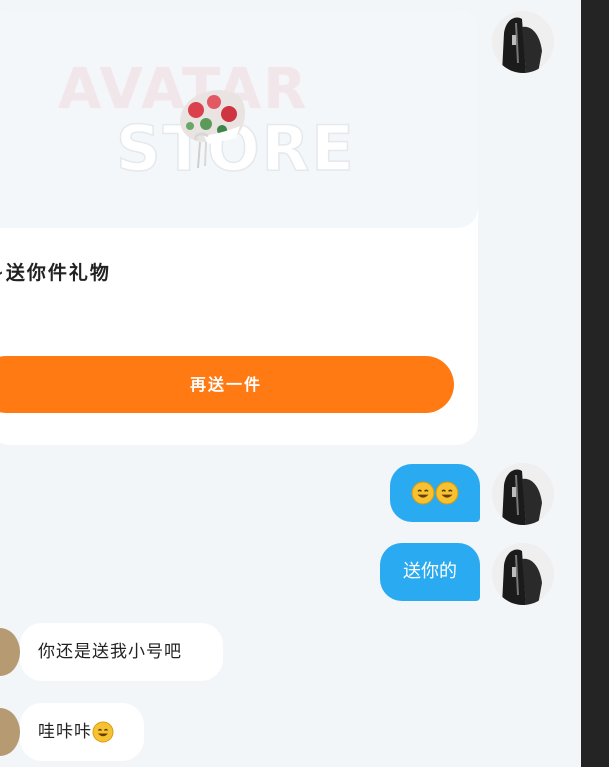  I want to click on message-bubble-other: 你还是送我小号吧, so click(121, 652).